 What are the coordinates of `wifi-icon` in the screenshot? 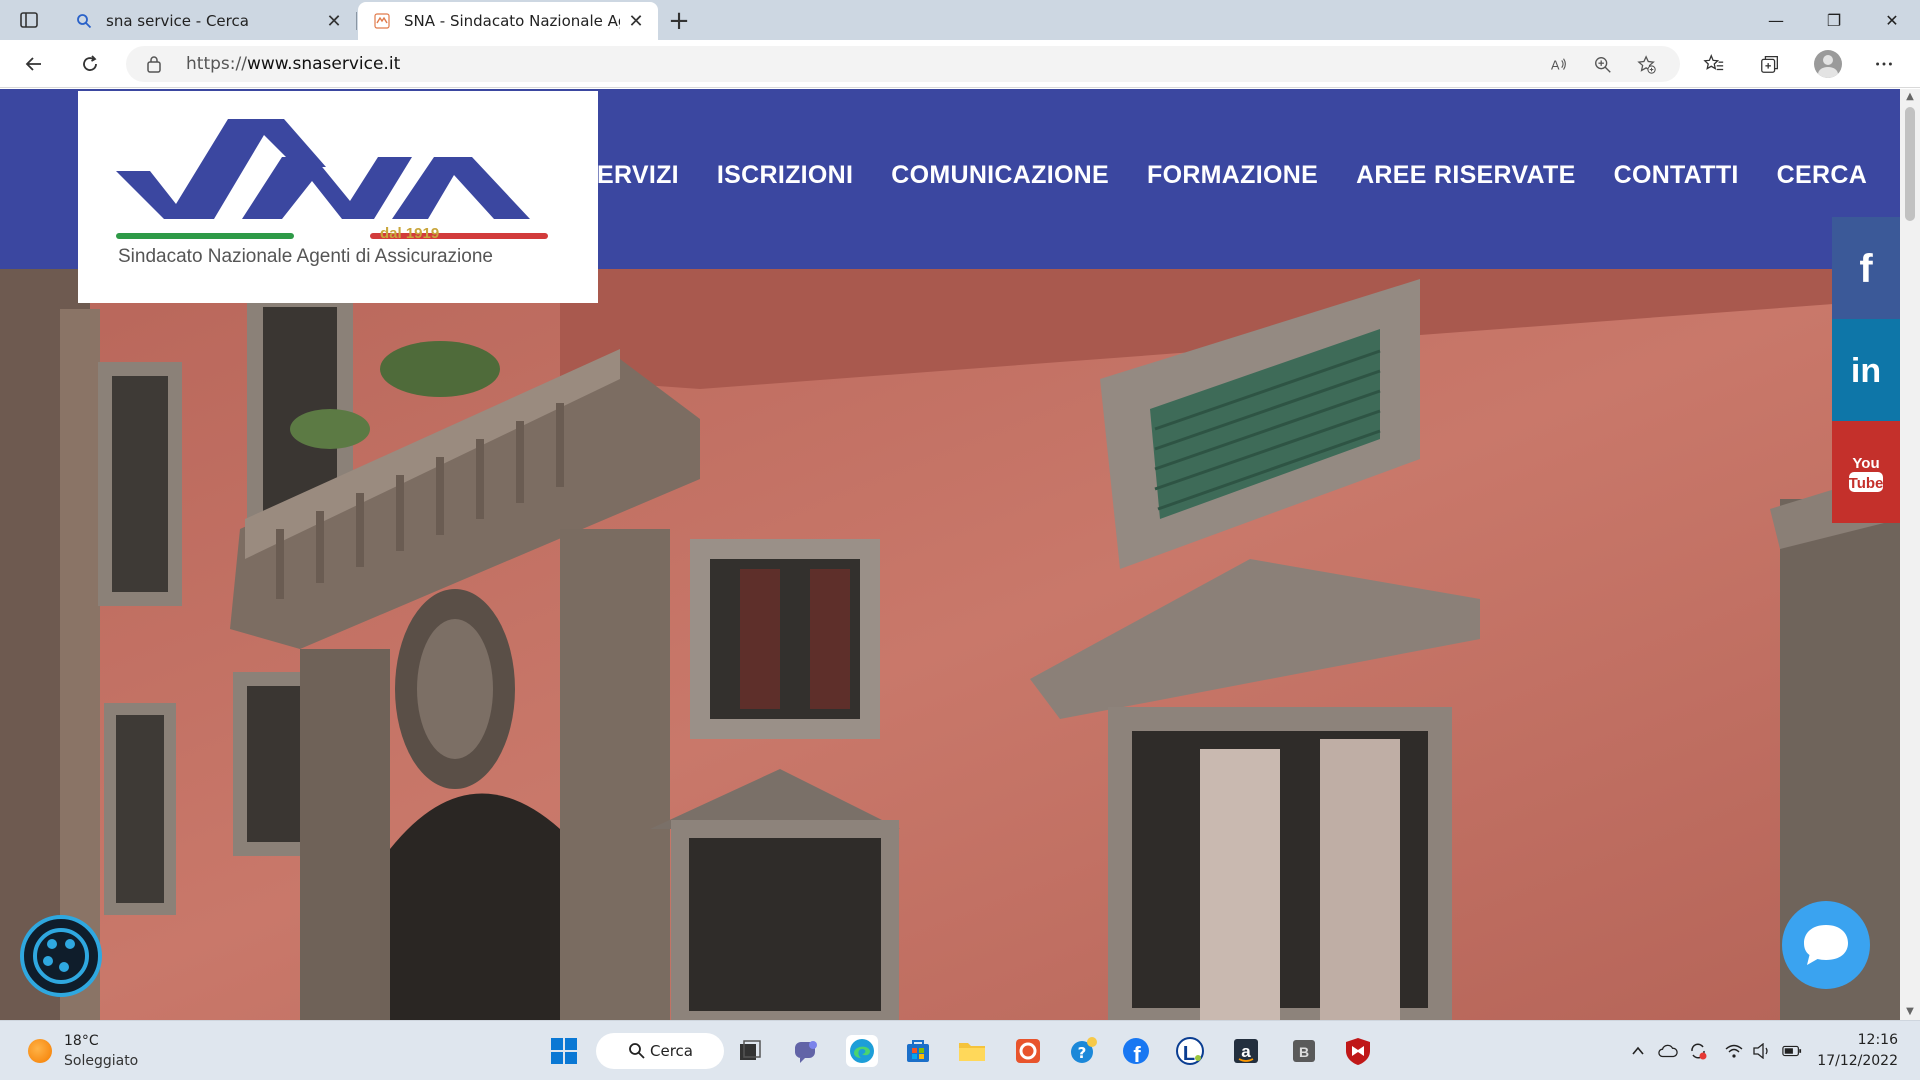 It's located at (1734, 1051).